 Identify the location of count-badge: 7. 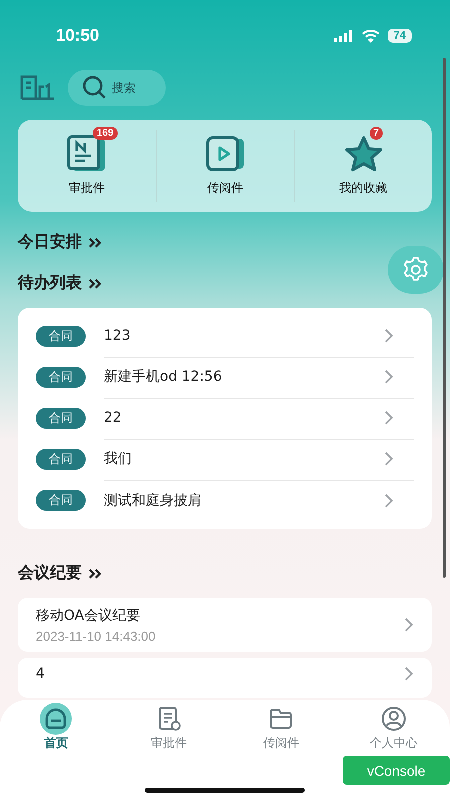
(377, 133).